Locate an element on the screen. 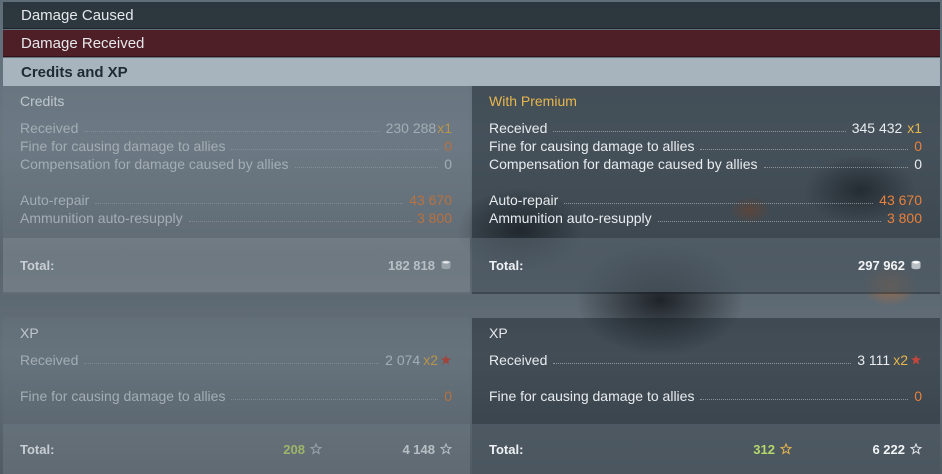  tab-damage-caused: Damage Caused is located at coordinates (471, 15).